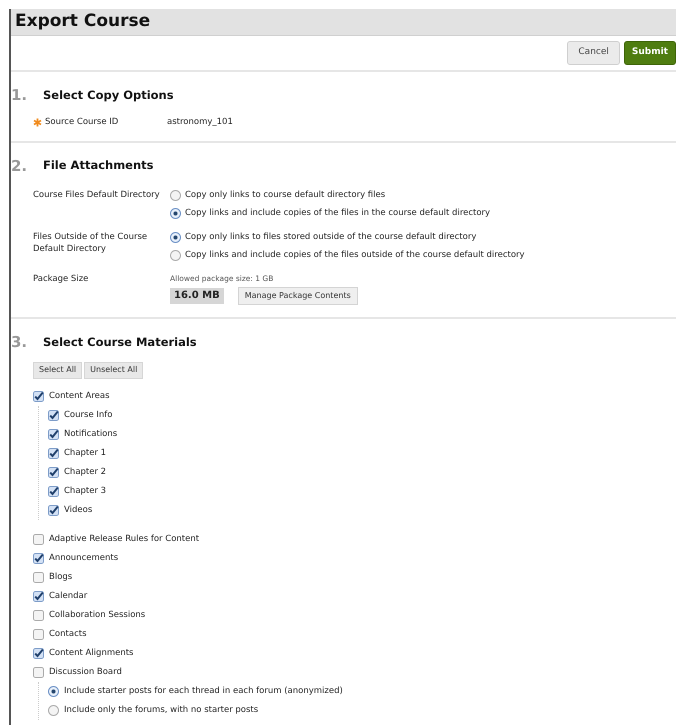 This screenshot has width=676, height=725. What do you see at coordinates (82, 22) in the screenshot?
I see `page-title: Export Course` at bounding box center [82, 22].